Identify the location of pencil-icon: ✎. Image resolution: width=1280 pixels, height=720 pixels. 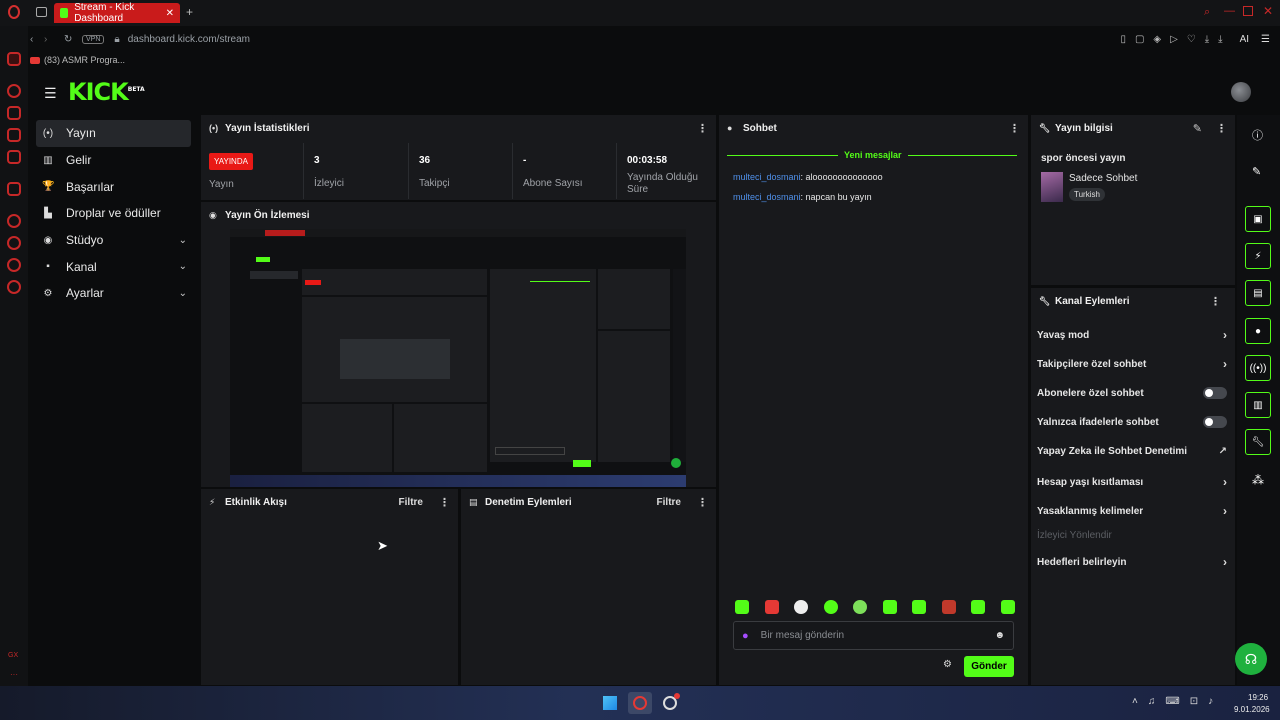
(1256, 171).